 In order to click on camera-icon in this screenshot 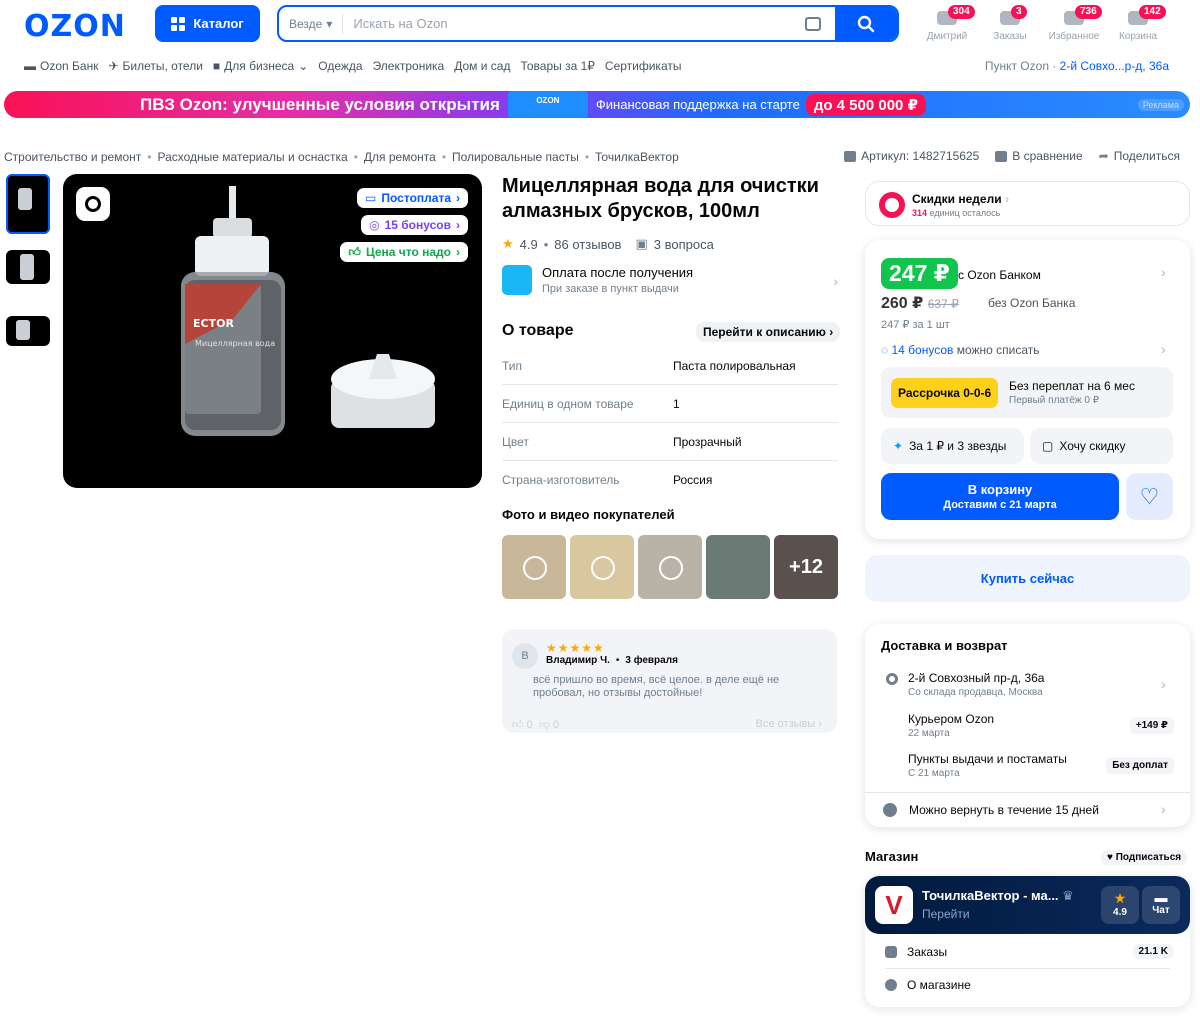, I will do `click(813, 23)`.